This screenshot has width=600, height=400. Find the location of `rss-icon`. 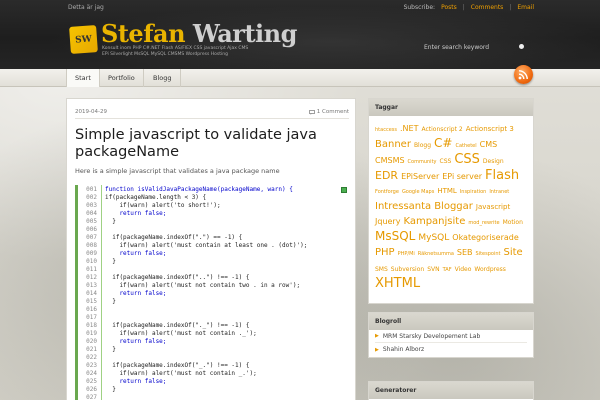

rss-icon is located at coordinates (523, 74).